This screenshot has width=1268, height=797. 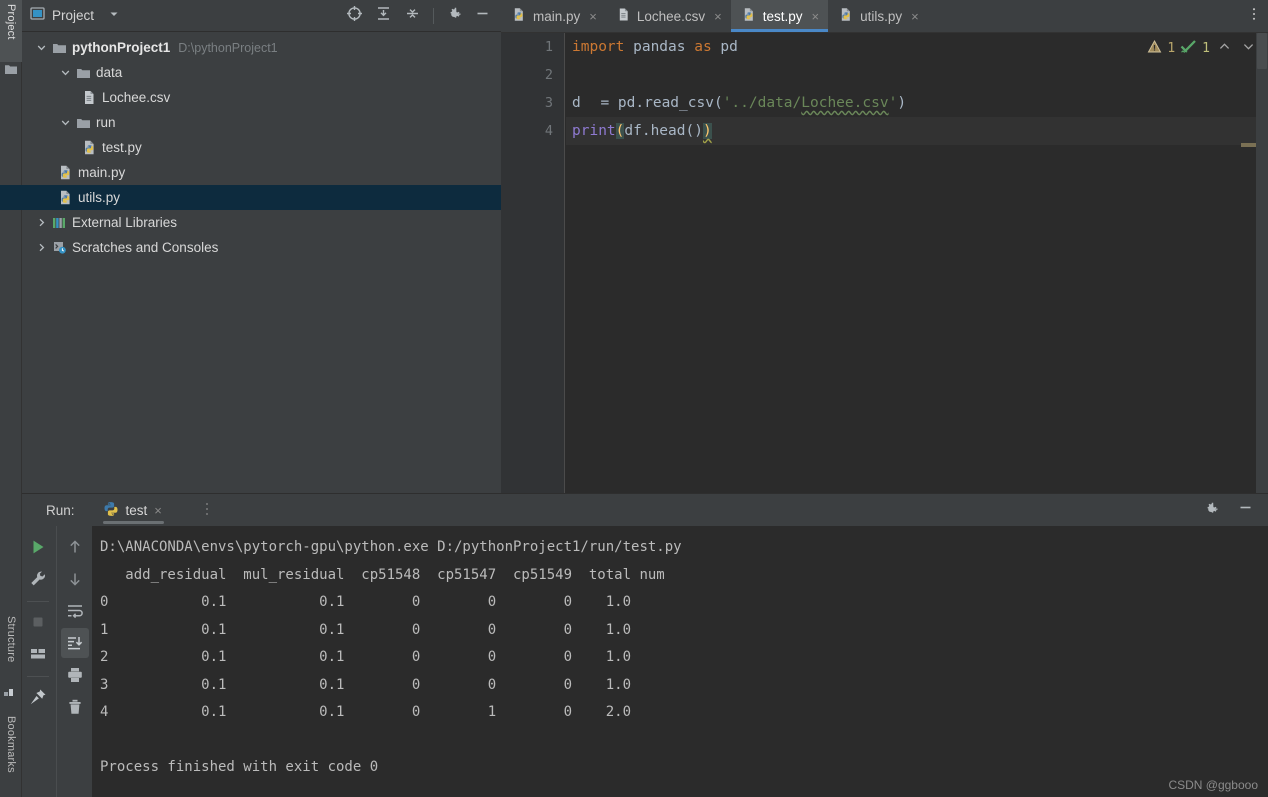 I want to click on chevron-up-icon, so click(x=1224, y=48).